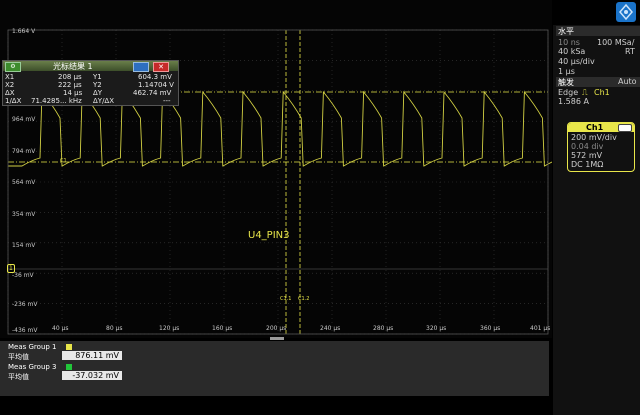 Image resolution: width=640 pixels, height=415 pixels. Describe the element at coordinates (304, 299) in the screenshot. I see `cursor-2-label: C1.2` at that location.